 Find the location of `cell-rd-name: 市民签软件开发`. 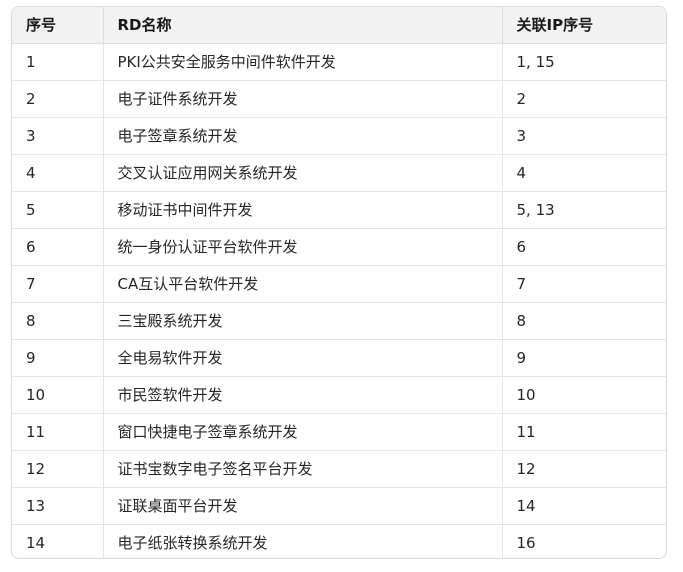

cell-rd-name: 市民签软件开发 is located at coordinates (303, 395).